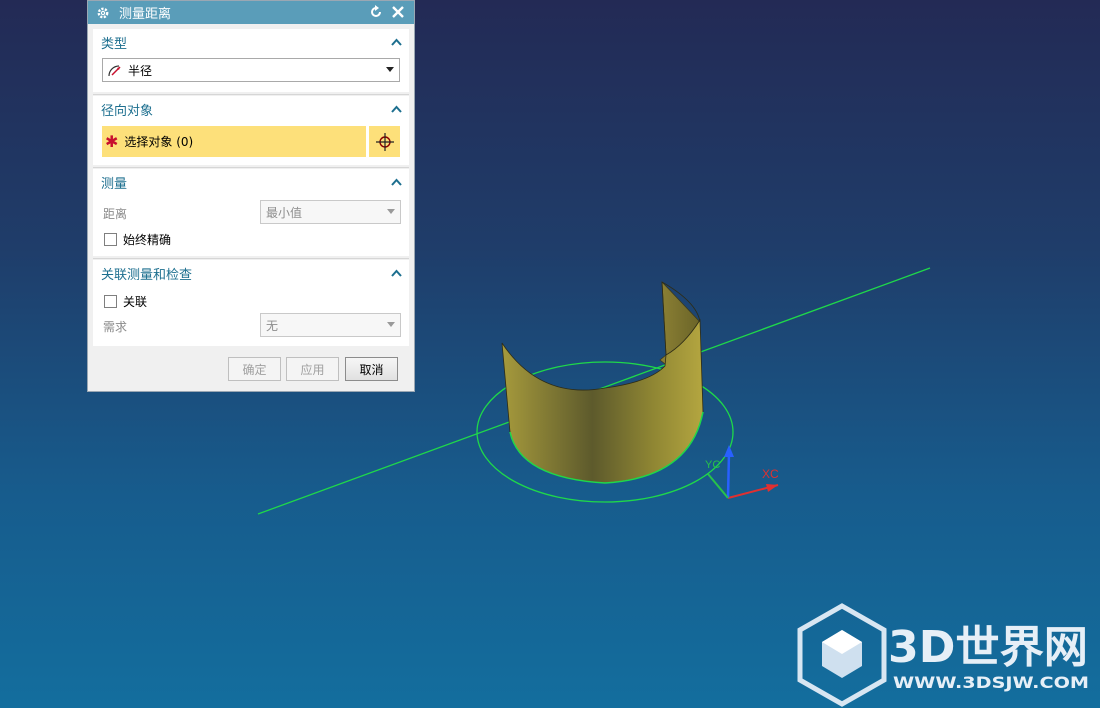 The height and width of the screenshot is (708, 1100). I want to click on associative-label: 关联, so click(135, 302).